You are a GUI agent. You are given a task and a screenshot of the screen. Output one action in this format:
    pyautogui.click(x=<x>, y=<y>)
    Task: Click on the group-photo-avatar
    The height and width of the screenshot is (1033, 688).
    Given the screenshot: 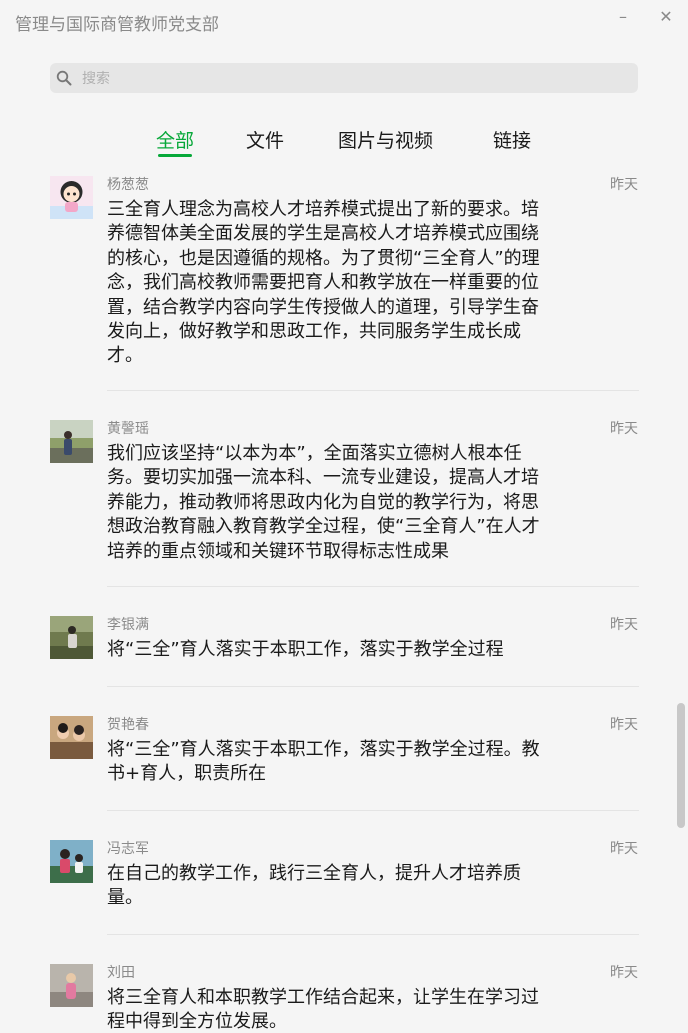 What is the action you would take?
    pyautogui.click(x=71, y=737)
    